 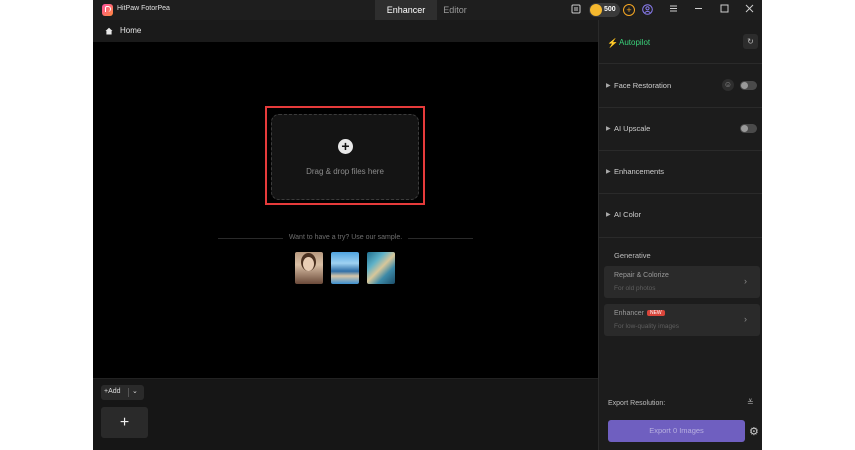 I want to click on add-file-icon: +, so click(x=345, y=146).